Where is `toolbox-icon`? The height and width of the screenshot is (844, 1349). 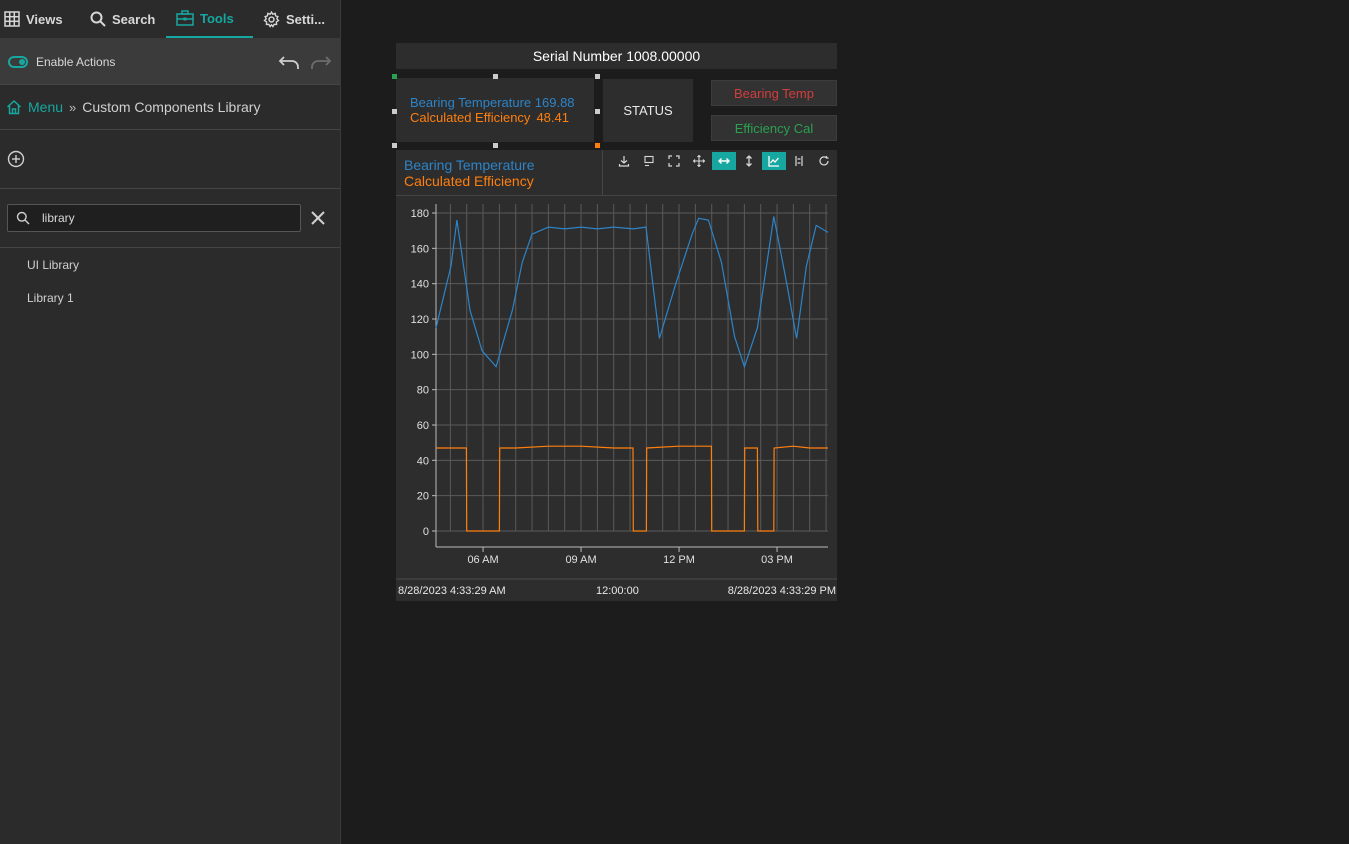
toolbox-icon is located at coordinates (185, 18).